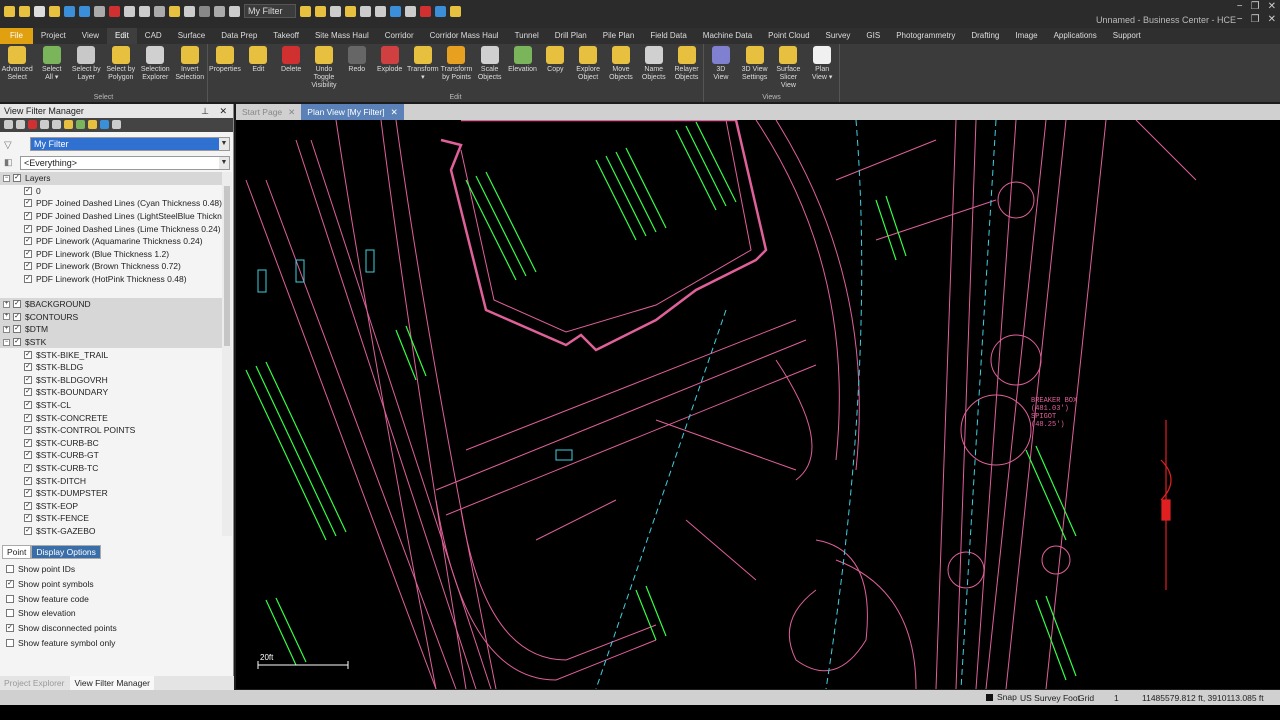 Image resolution: width=1280 pixels, height=720 pixels. I want to click on tab-image: Image, so click(1026, 36).